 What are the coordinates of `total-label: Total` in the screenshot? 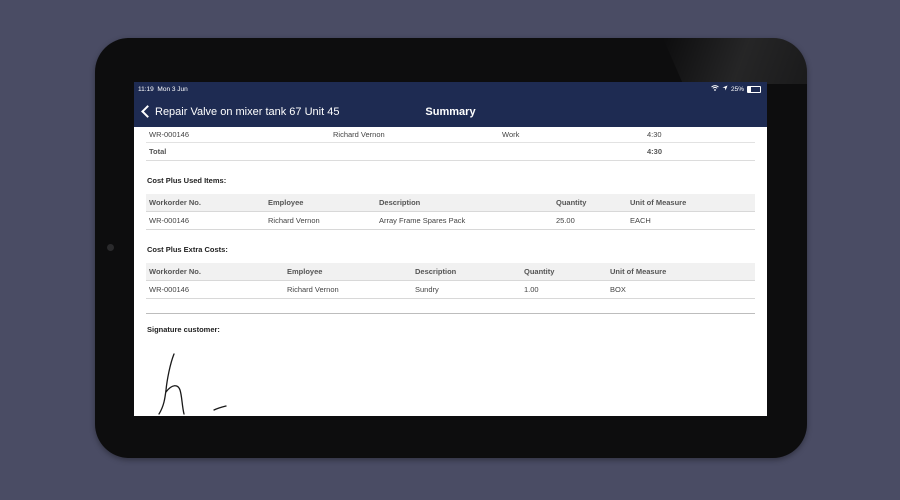 It's located at (238, 151).